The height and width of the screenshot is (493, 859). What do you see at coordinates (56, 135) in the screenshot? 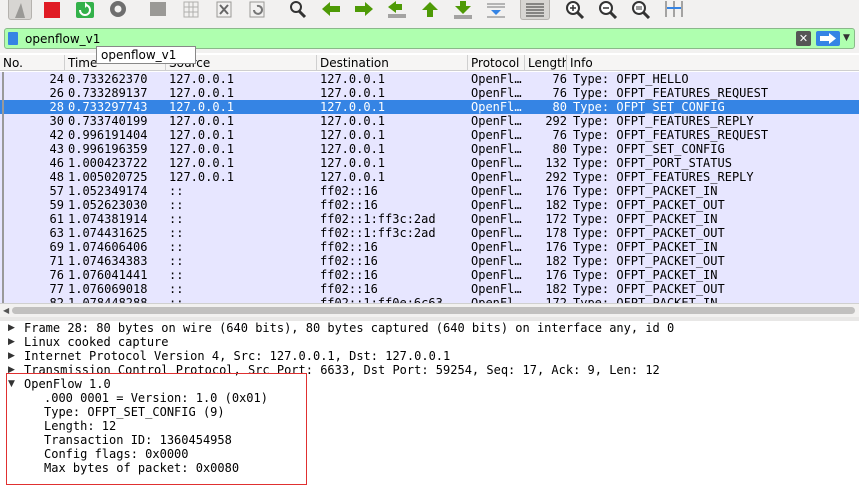
I see `packet-cell-no: 42` at bounding box center [56, 135].